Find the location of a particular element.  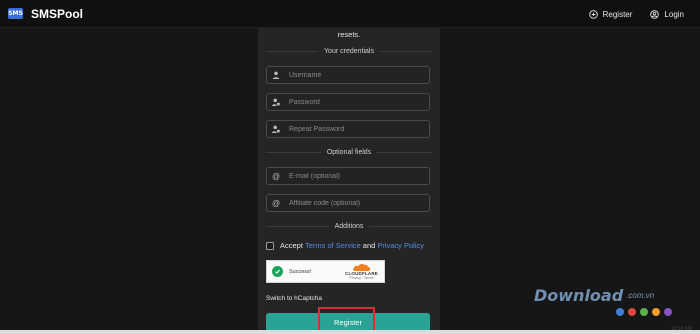

repeat-password-input is located at coordinates (357, 129).